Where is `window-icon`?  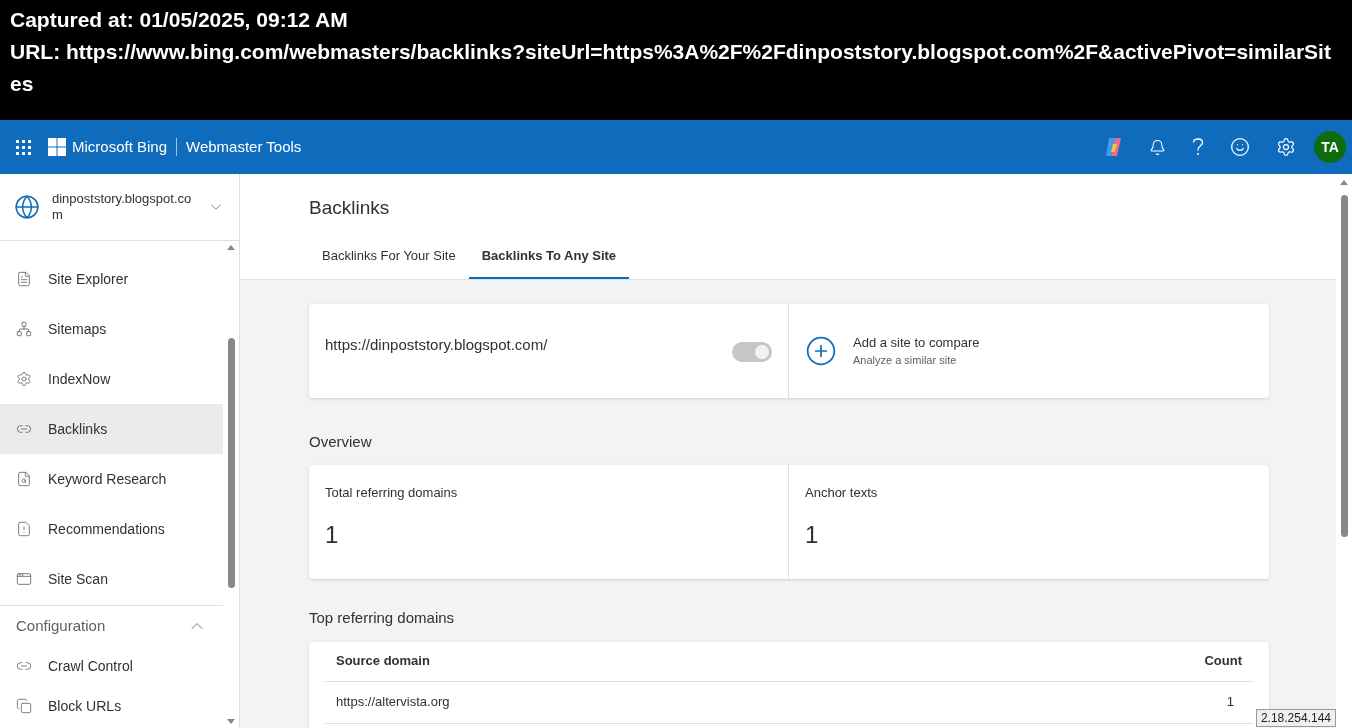 window-icon is located at coordinates (24, 579).